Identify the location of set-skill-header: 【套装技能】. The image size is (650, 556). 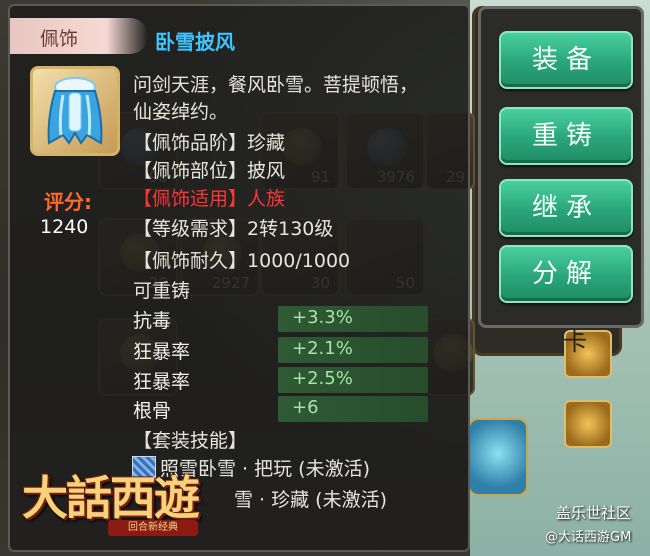
(190, 441).